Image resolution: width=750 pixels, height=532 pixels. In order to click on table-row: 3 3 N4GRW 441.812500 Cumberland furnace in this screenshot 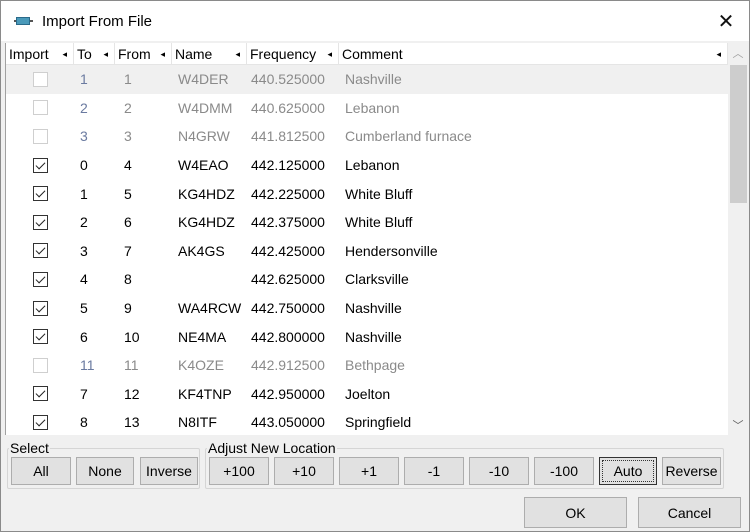, I will do `click(367, 136)`.